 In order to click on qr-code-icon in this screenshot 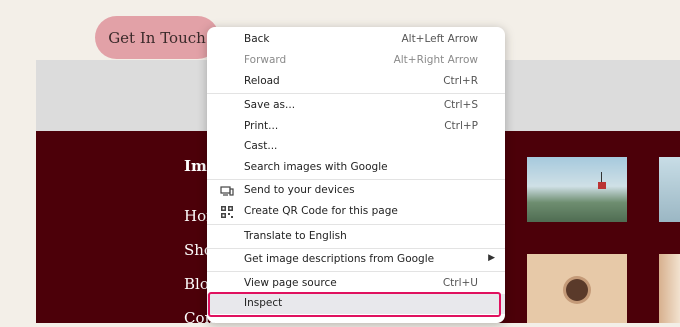, I will do `click(227, 212)`.